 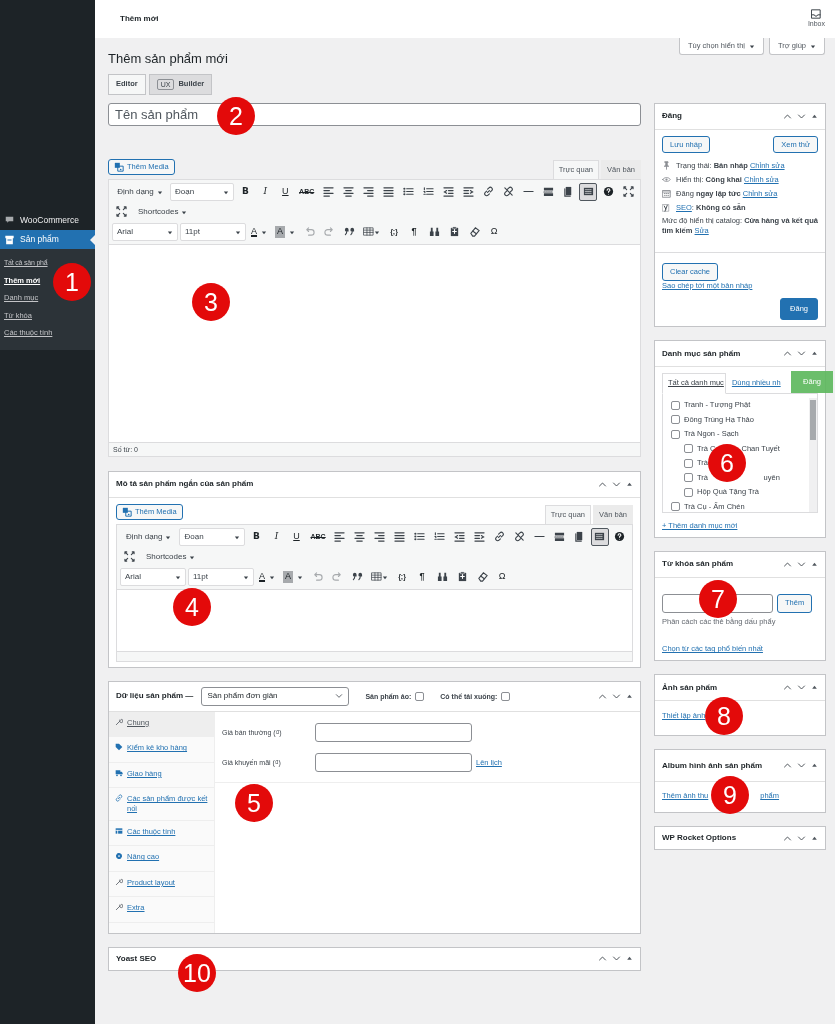 I want to click on panel-title: Danh mục sản phẩm, so click(x=701, y=353).